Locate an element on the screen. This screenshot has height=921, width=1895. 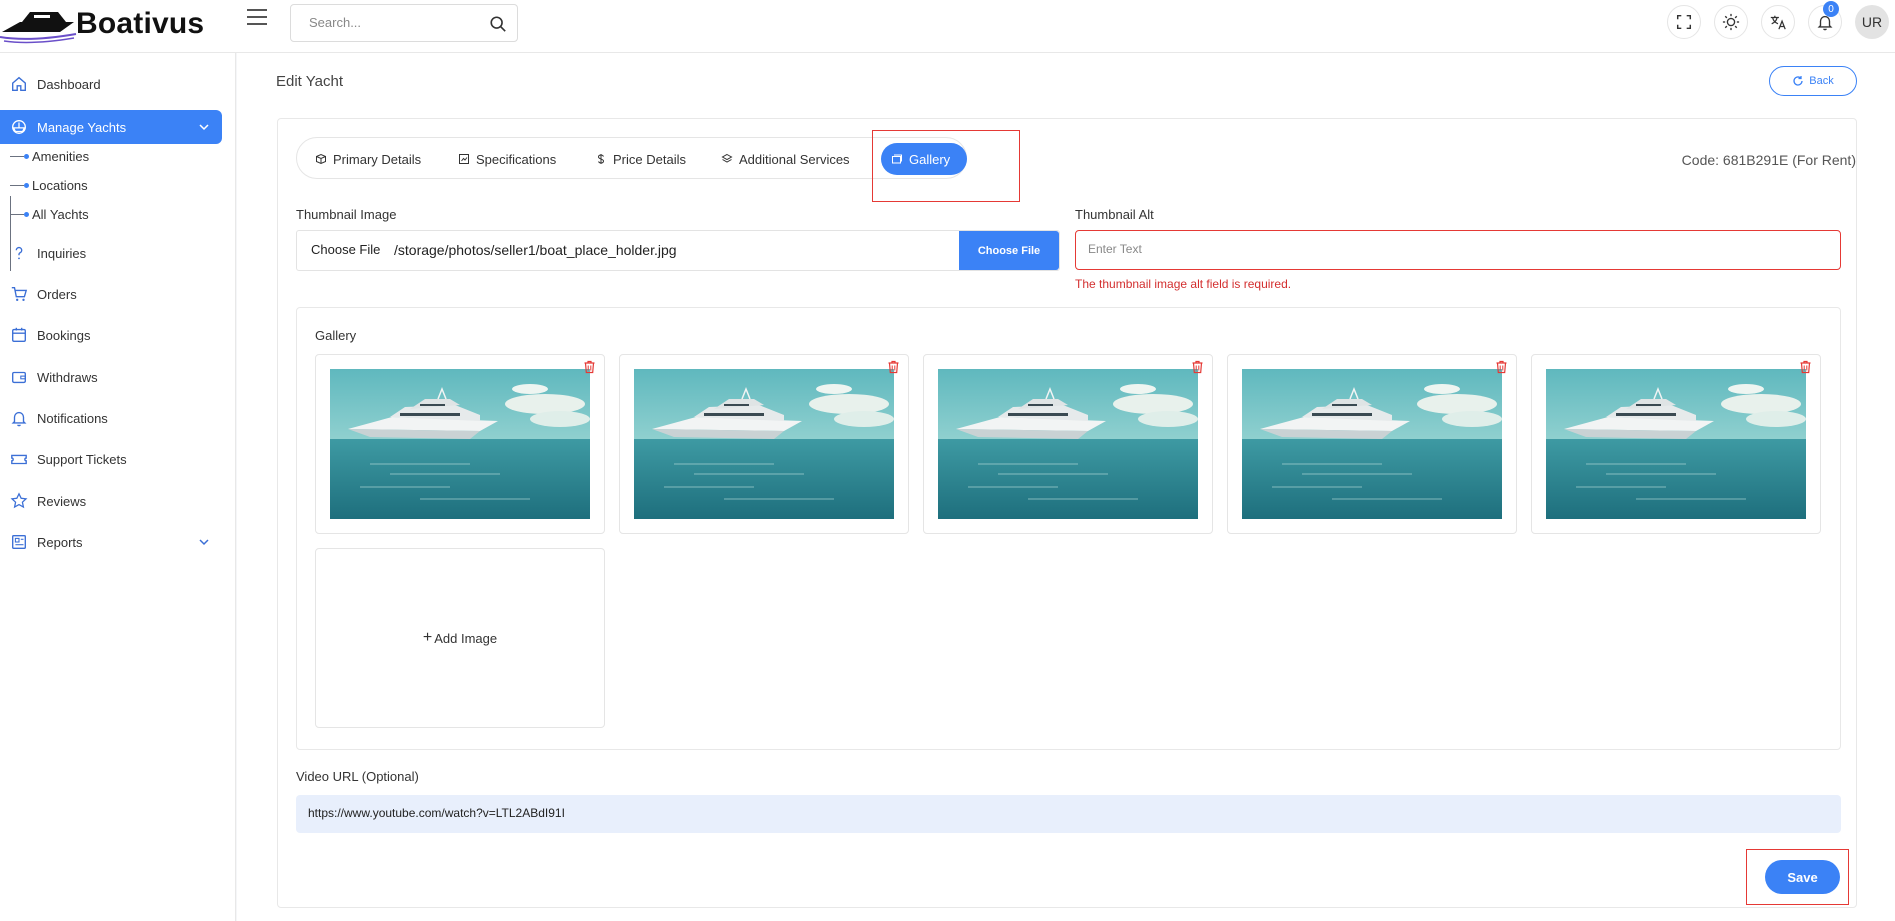
sidebar-item-manage-yachts: Manage Yachts is located at coordinates (111, 127).